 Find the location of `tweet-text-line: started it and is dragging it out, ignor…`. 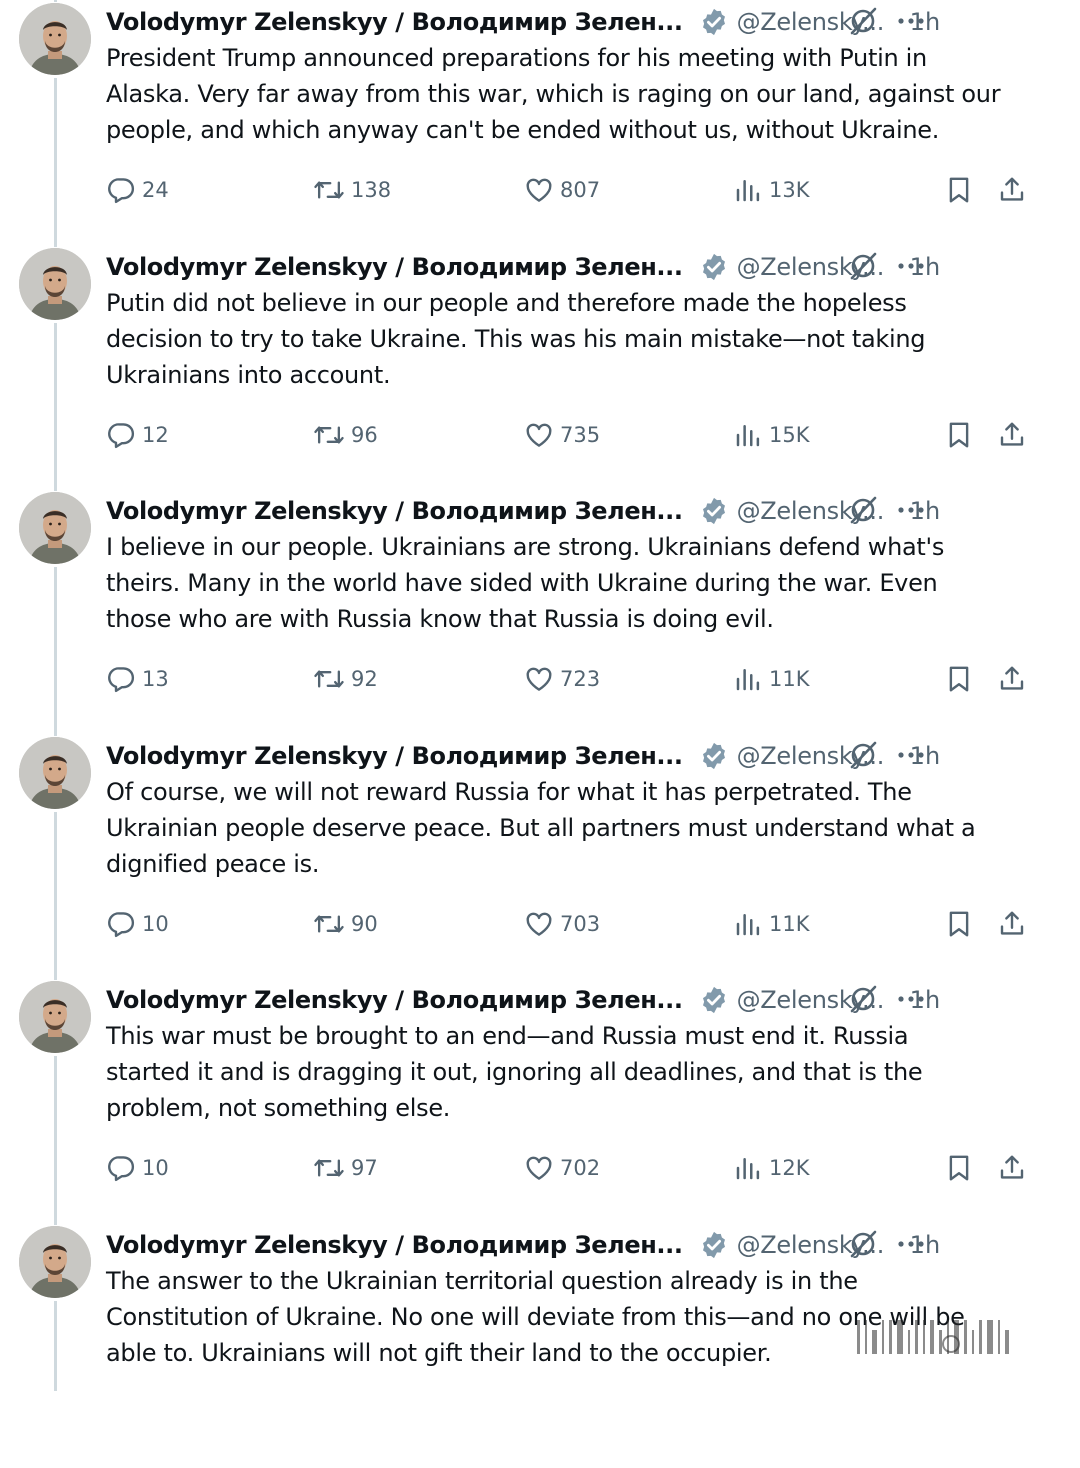

tweet-text-line: started it and is dragging it out, ignor… is located at coordinates (514, 1072).